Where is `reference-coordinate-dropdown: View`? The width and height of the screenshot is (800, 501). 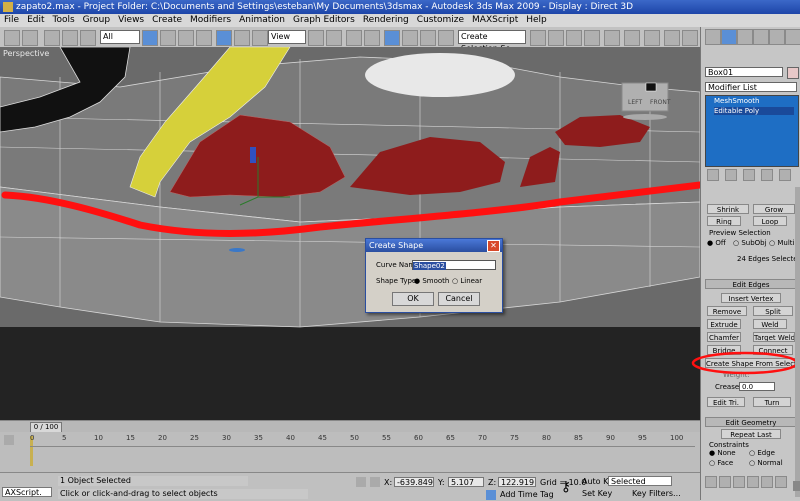 reference-coordinate-dropdown: View is located at coordinates (287, 37).